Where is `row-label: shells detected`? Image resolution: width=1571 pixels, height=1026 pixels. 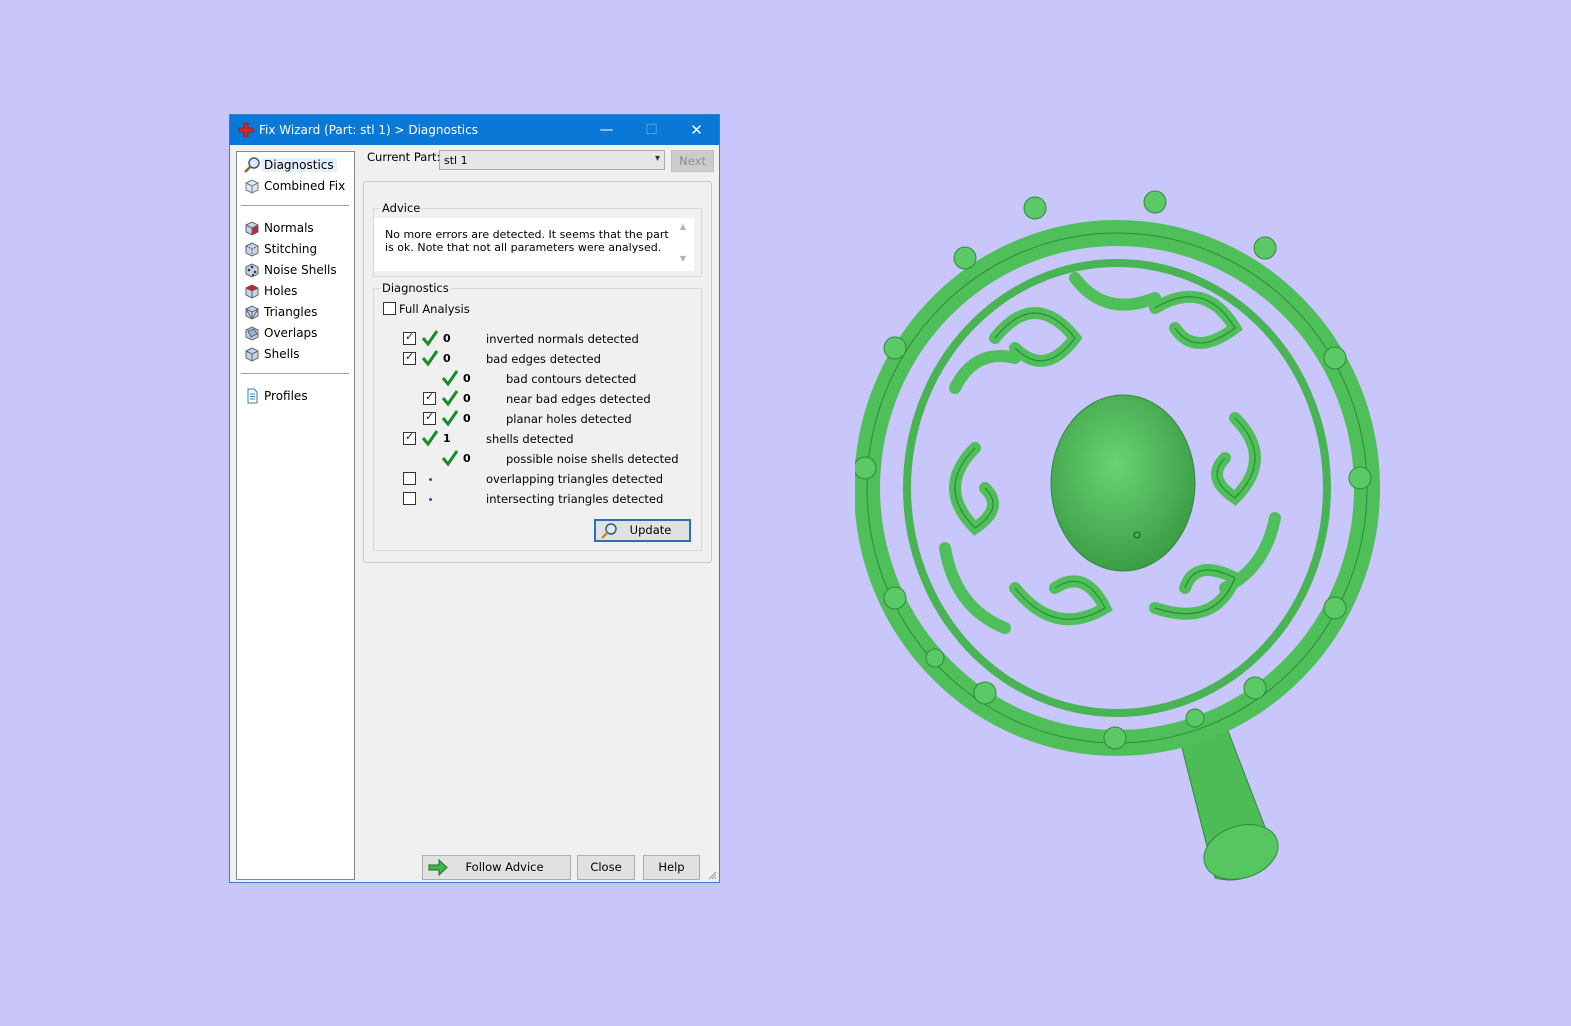 row-label: shells detected is located at coordinates (530, 439).